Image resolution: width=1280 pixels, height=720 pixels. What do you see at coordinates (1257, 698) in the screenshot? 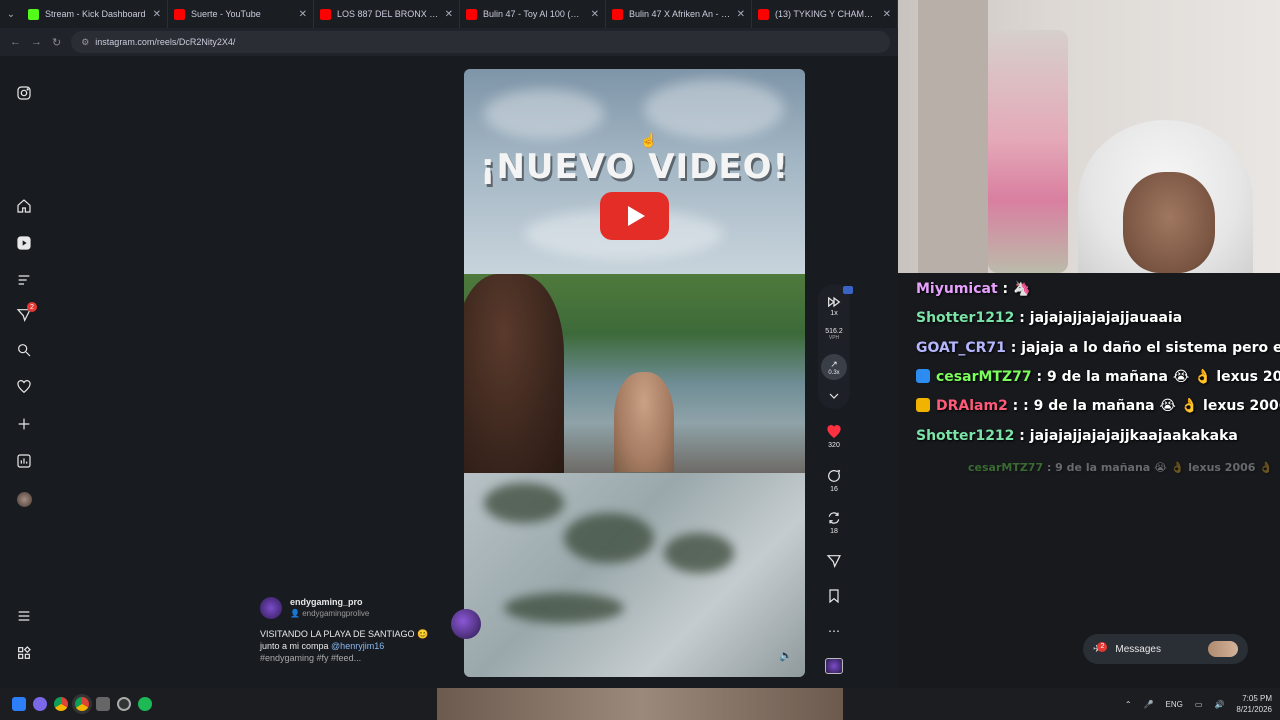
I see `clock-time: 7:05 PM` at bounding box center [1257, 698].